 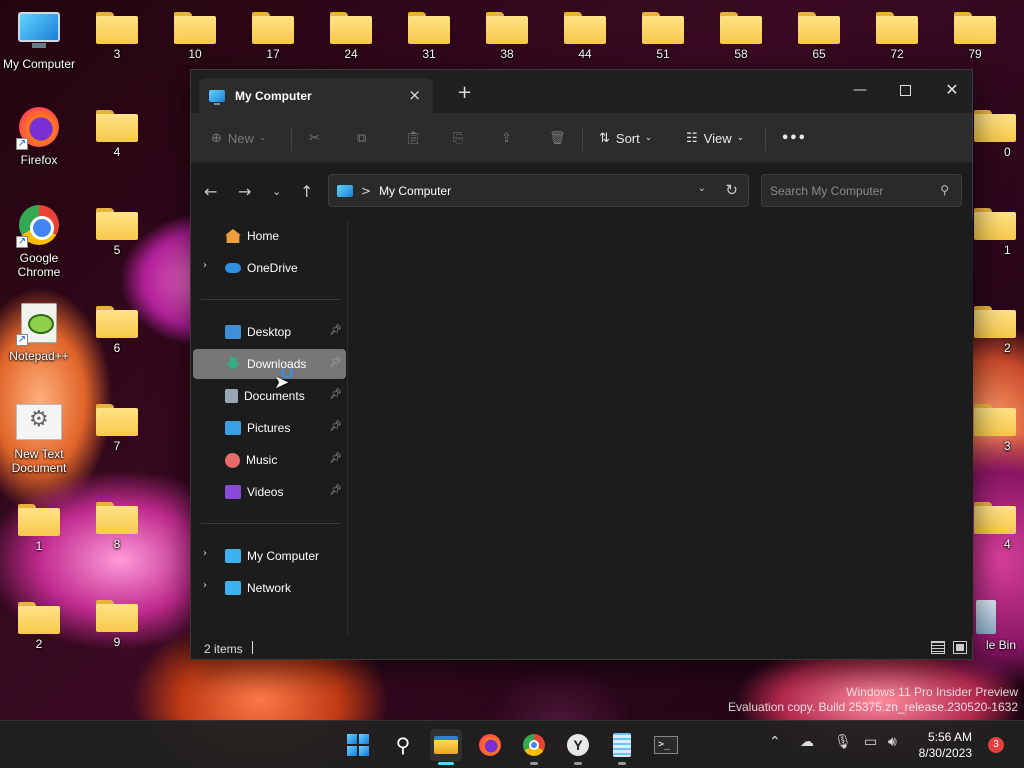 What do you see at coordinates (117, 622) in the screenshot?
I see `desktop-folder: 9` at bounding box center [117, 622].